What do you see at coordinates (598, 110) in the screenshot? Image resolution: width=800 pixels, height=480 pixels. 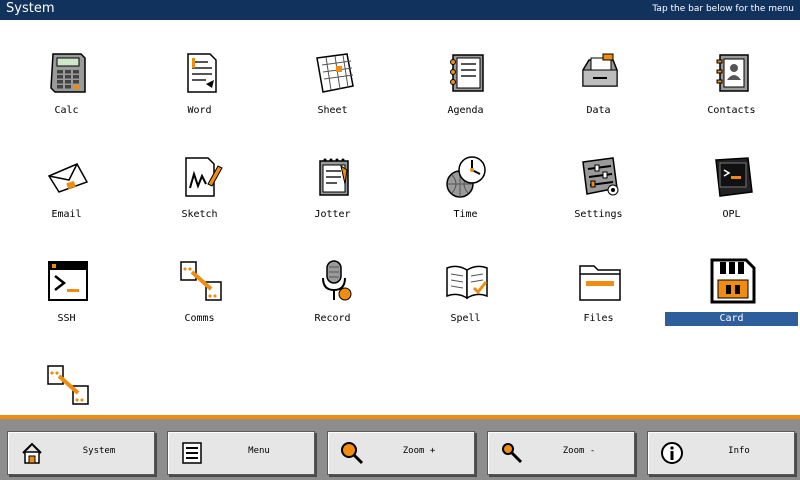 I see `app-label: Data` at bounding box center [598, 110].